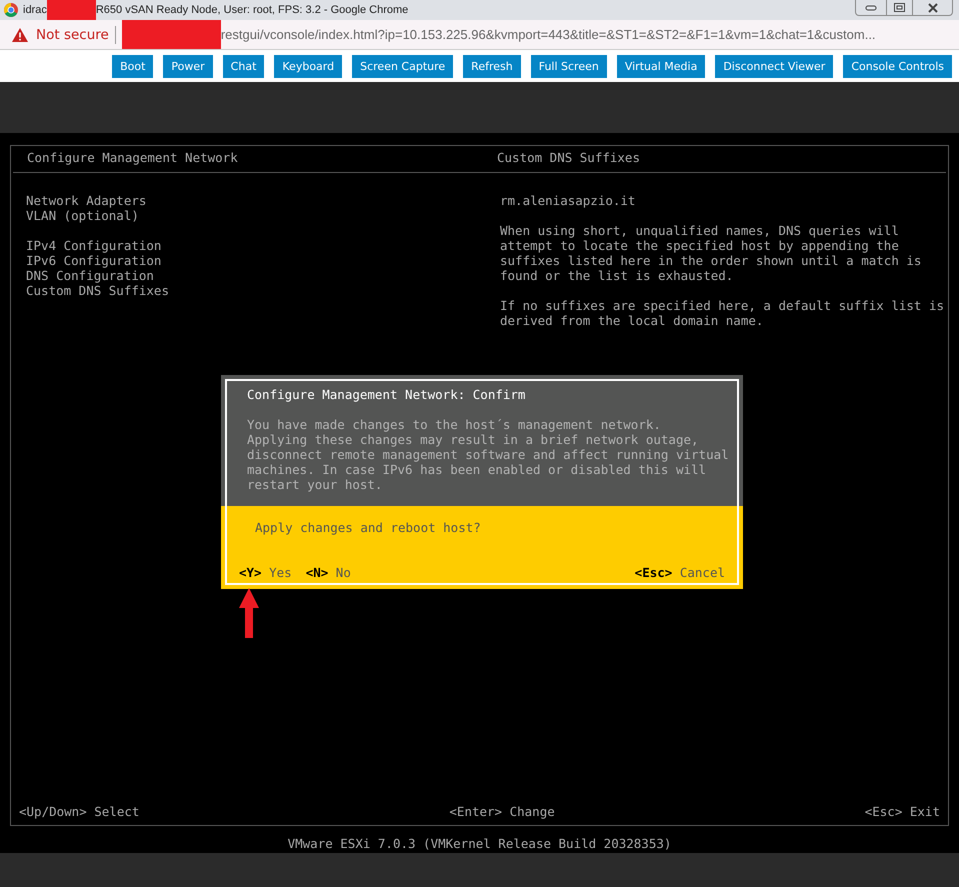  What do you see at coordinates (243, 66) in the screenshot?
I see `toolbar-button: Chat` at bounding box center [243, 66].